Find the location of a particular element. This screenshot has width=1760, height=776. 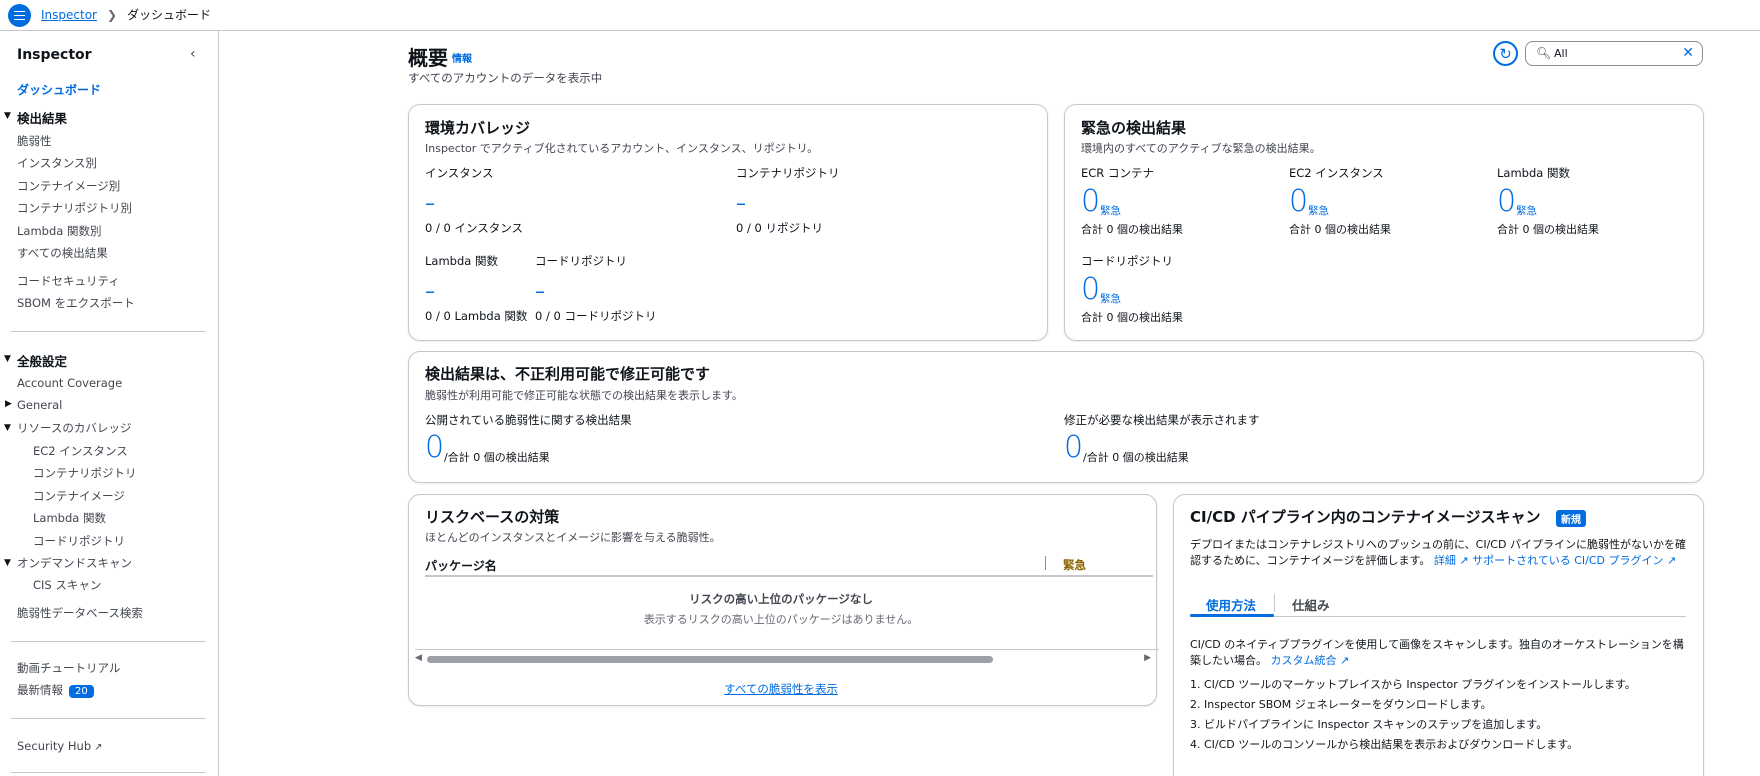

sidebar-item-all-findings: すべての検出結果 is located at coordinates (62, 253).